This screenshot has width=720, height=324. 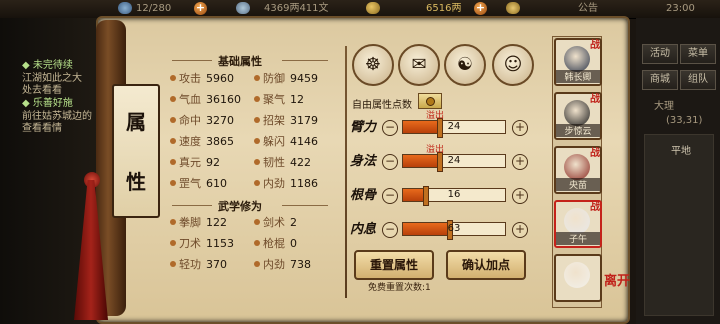 What do you see at coordinates (202, 79) in the screenshot?
I see `attr-attack: 攻击 5960` at bounding box center [202, 79].